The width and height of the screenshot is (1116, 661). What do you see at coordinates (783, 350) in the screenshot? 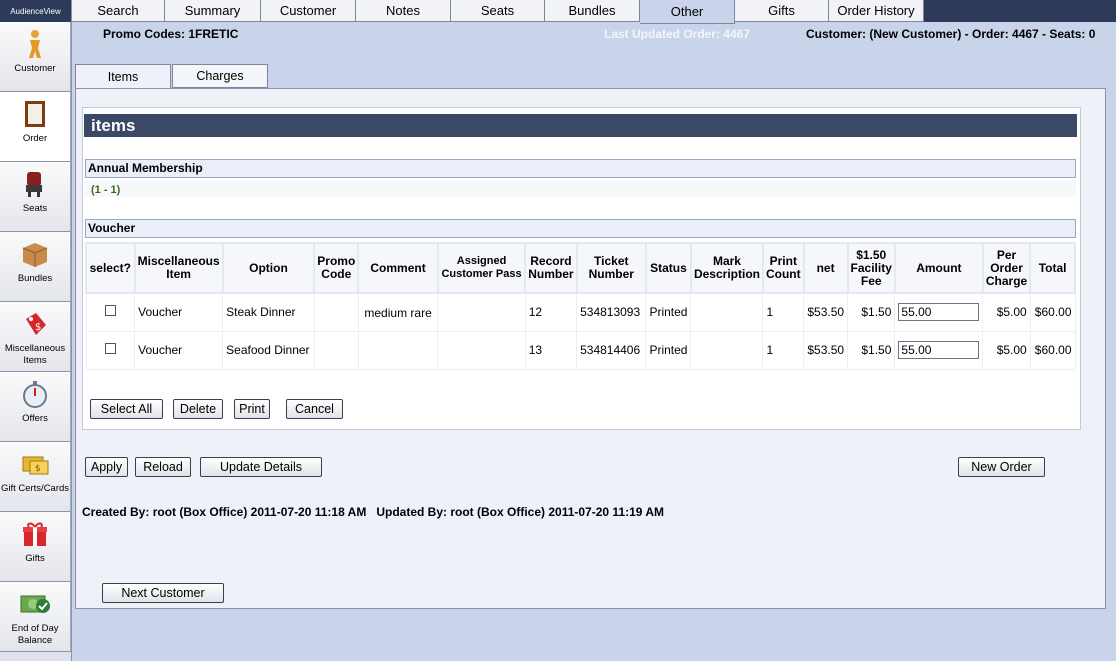
I see `cell-print-count: 1` at bounding box center [783, 350].